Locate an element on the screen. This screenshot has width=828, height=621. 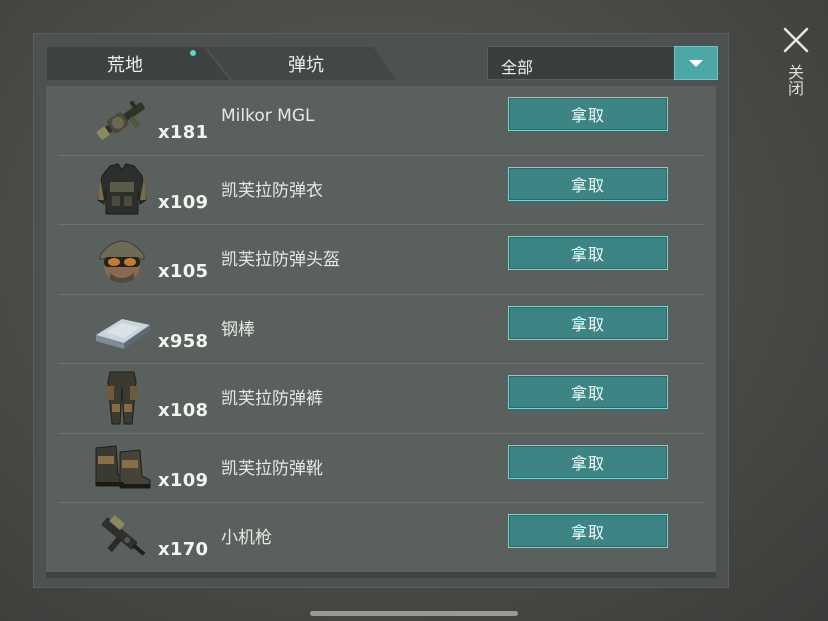
tab-wasteland-label: 荒地 is located at coordinates (125, 65).